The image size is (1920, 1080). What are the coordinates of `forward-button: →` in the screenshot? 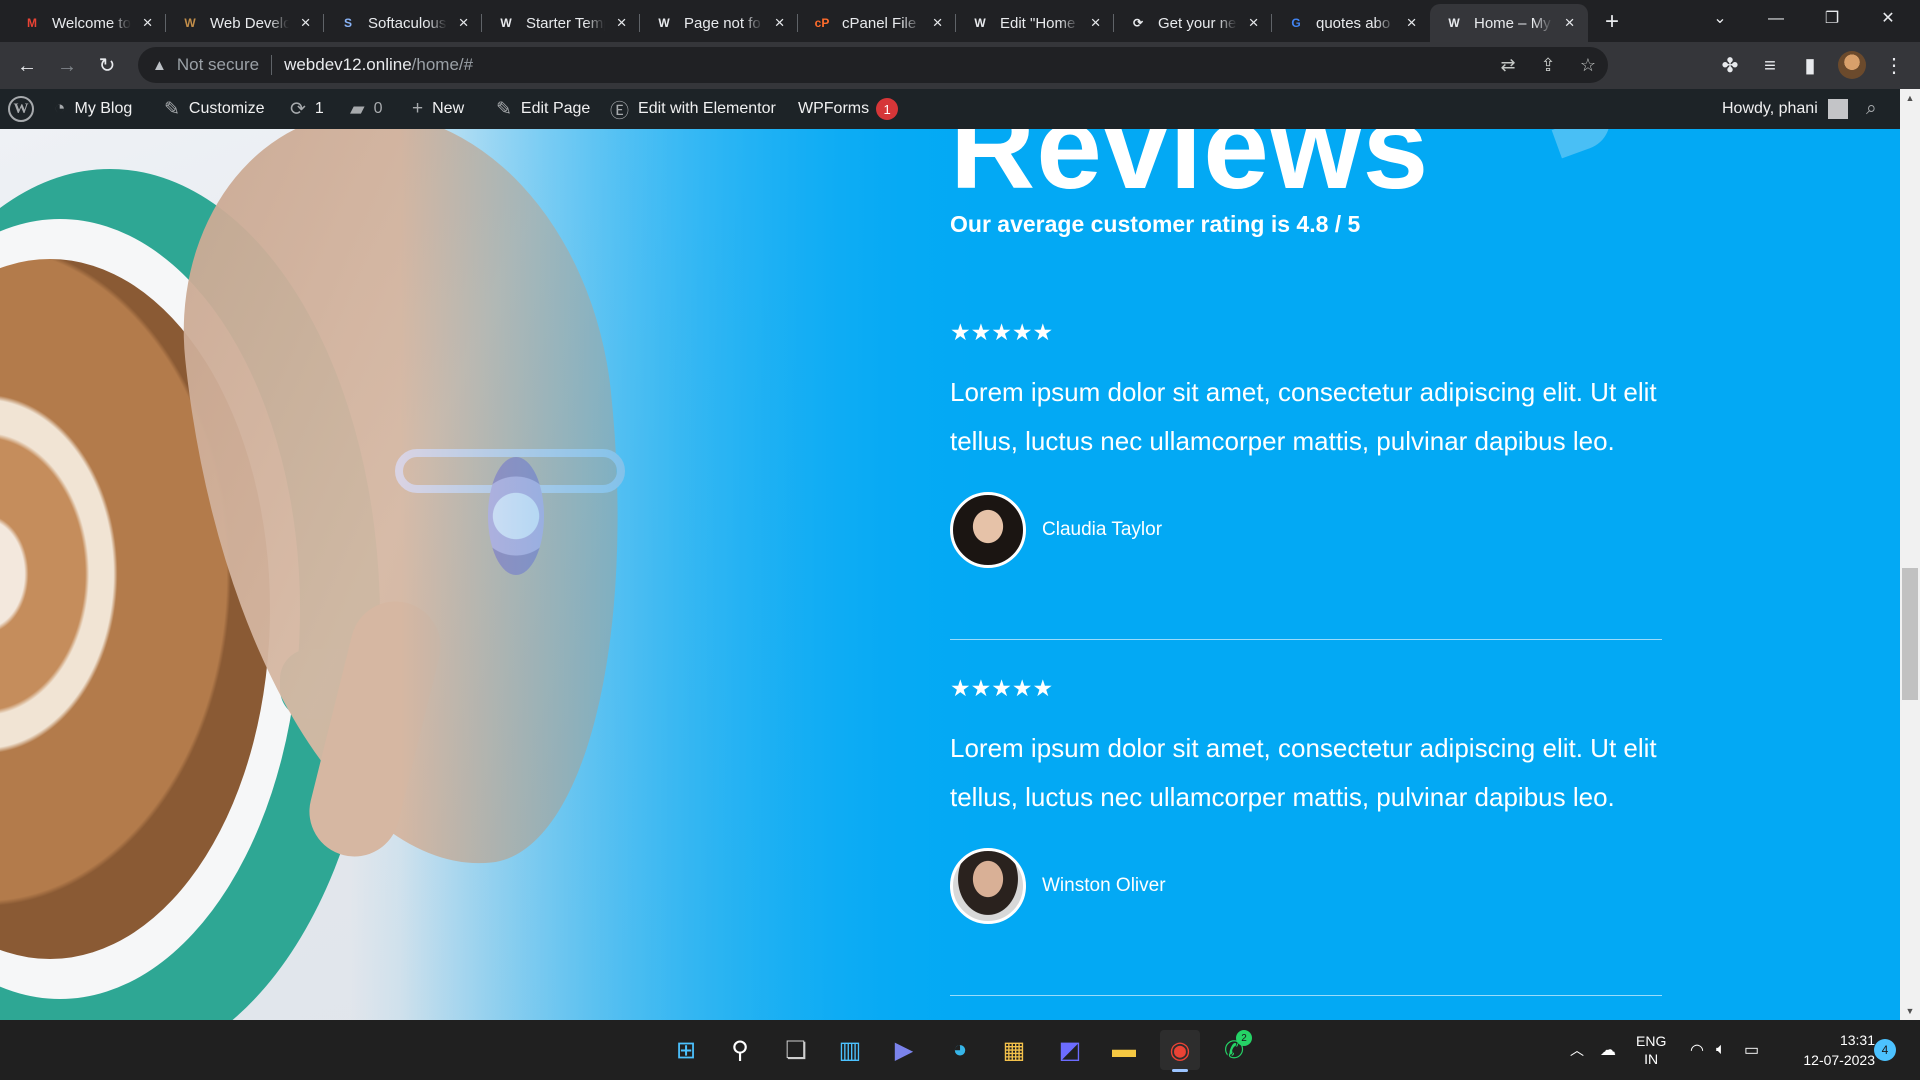 It's located at (67, 66).